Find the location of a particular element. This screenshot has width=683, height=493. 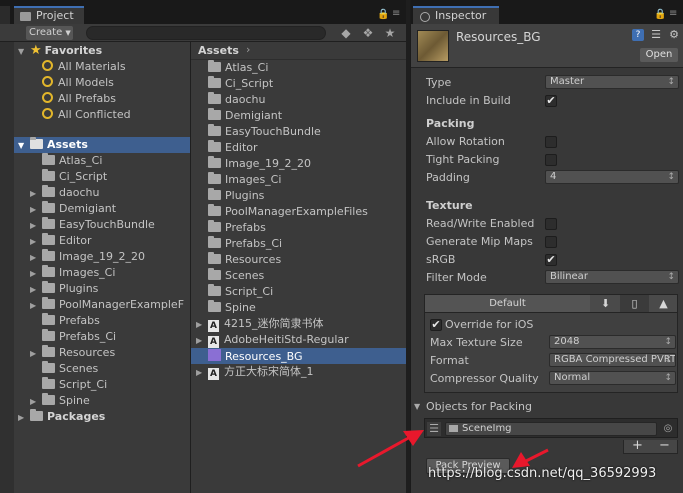

annotation-arrow-drag-handle is located at coordinates (390, 449).